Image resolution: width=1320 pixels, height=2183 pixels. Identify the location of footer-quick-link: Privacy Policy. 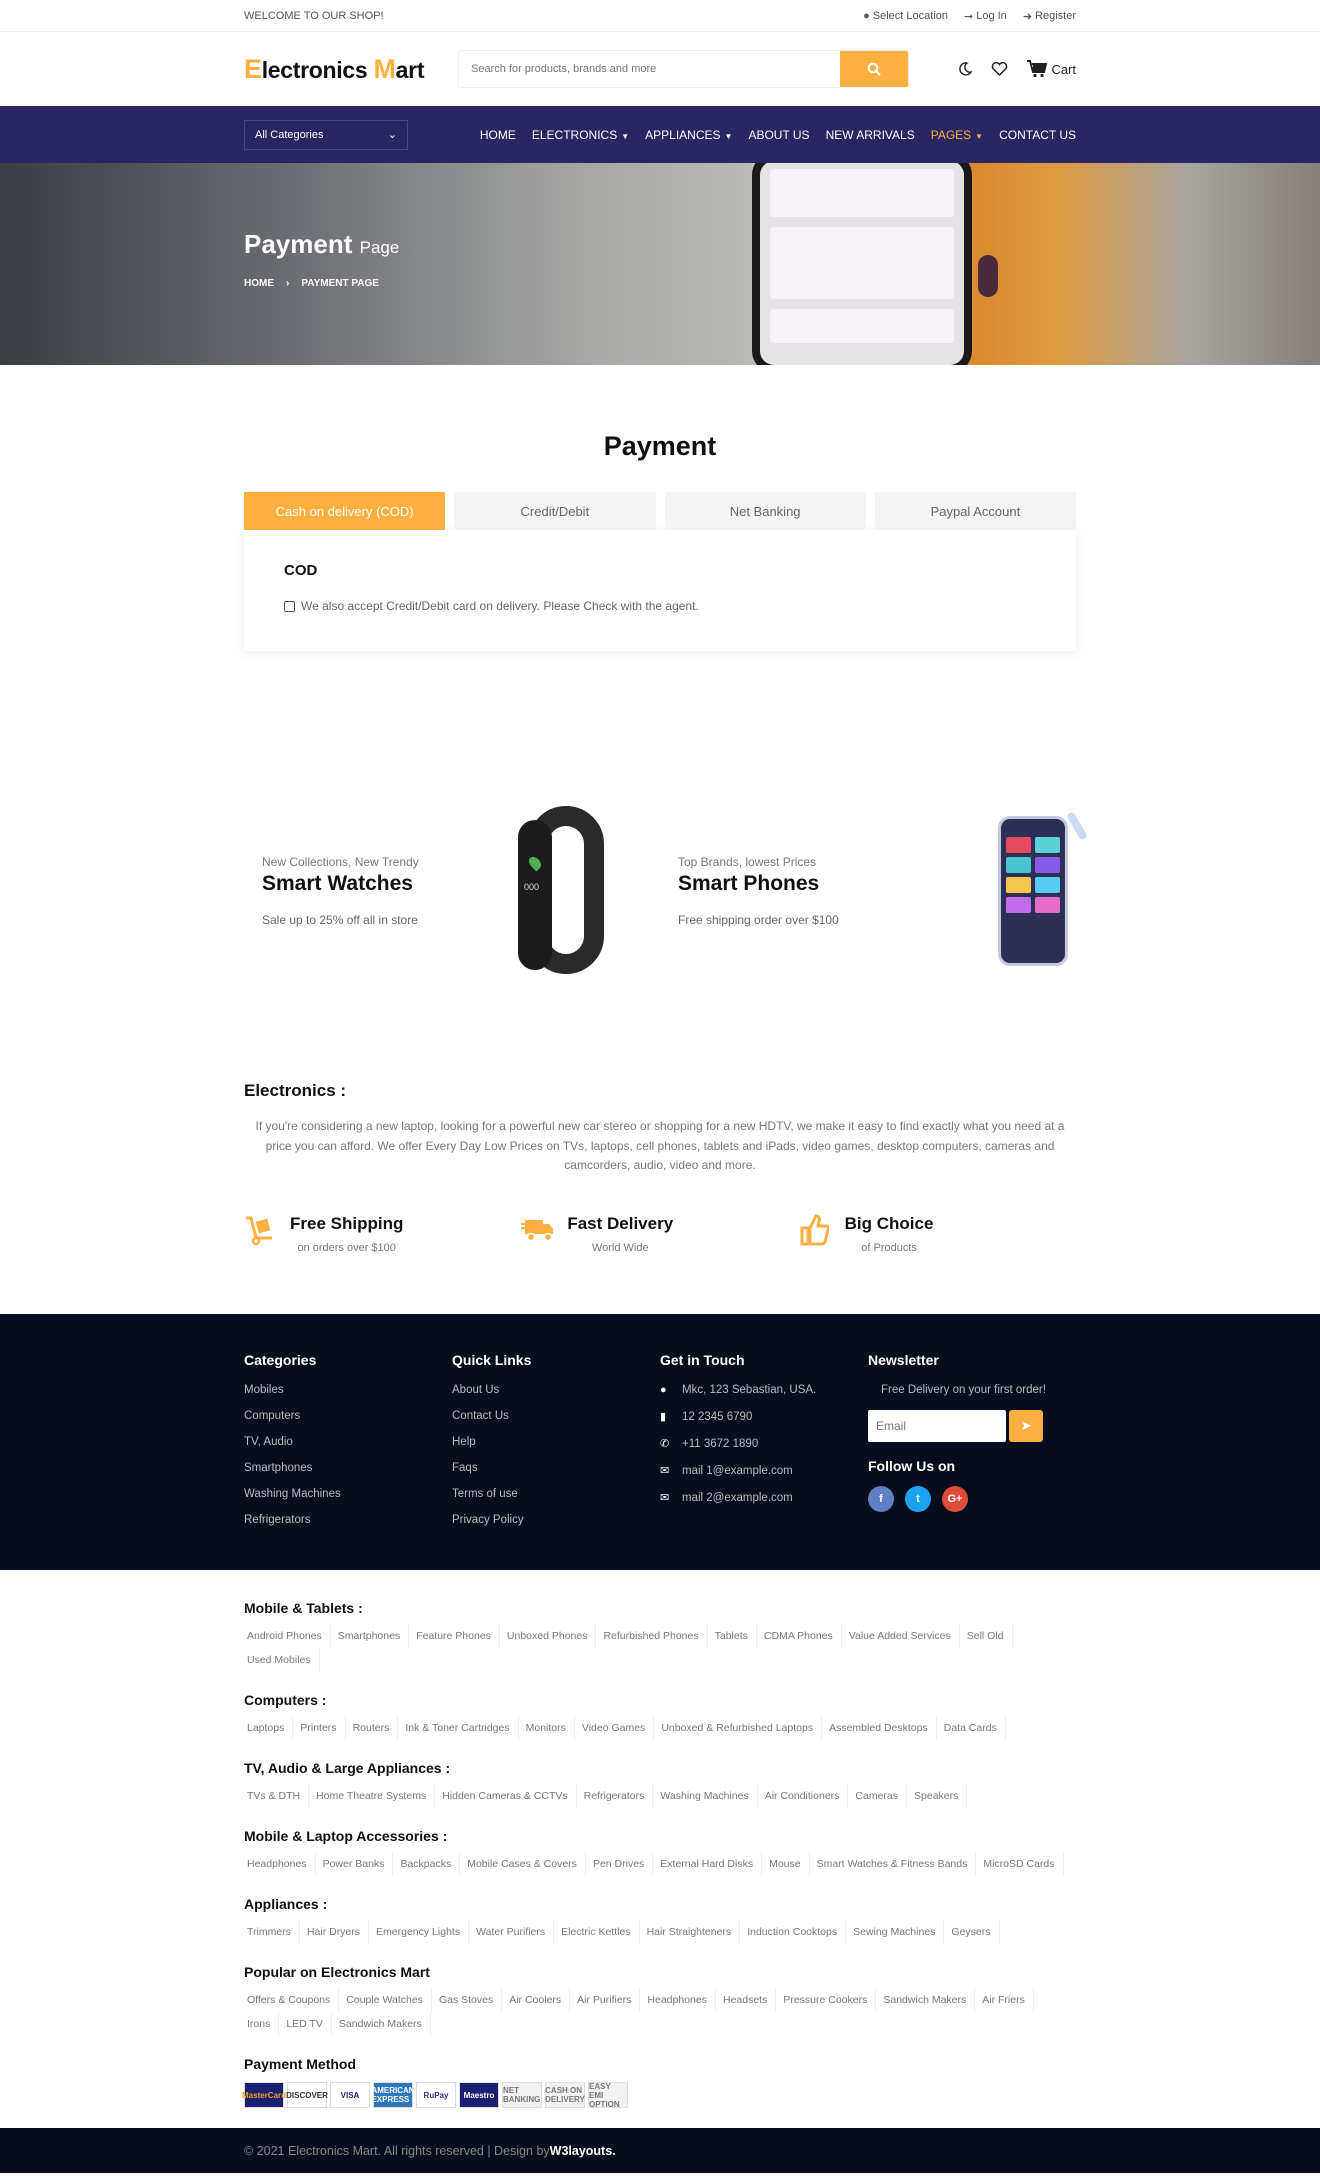
(556, 1520).